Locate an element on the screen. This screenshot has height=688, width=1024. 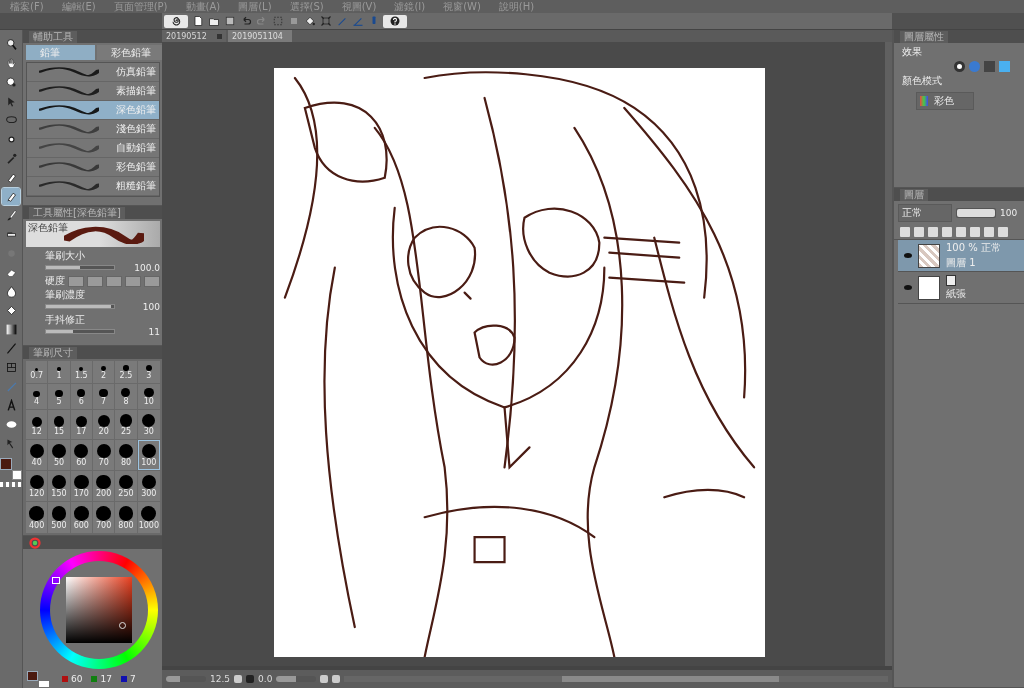
brush-size-option: 1 is located at coordinates (59, 372).